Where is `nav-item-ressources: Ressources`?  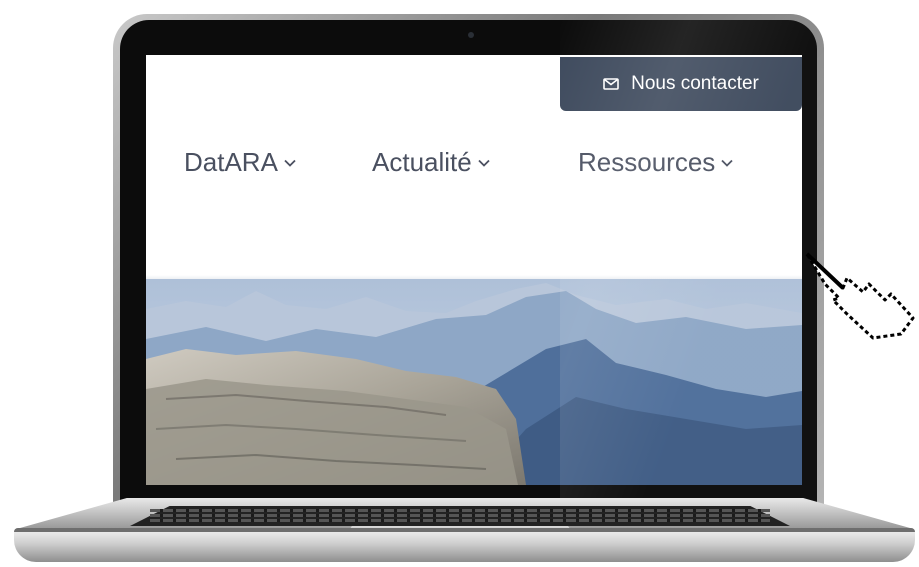 nav-item-ressources: Ressources is located at coordinates (655, 162).